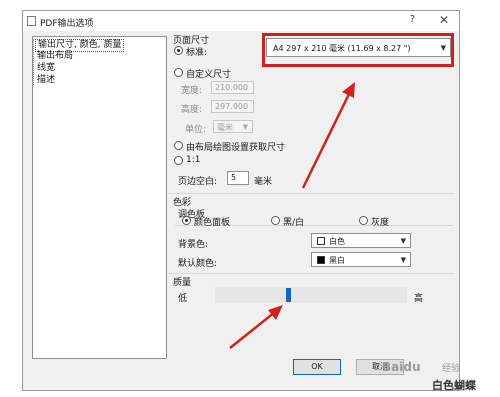 The image size is (500, 397). I want to click on arrow-to-standard-size, so click(328, 135).